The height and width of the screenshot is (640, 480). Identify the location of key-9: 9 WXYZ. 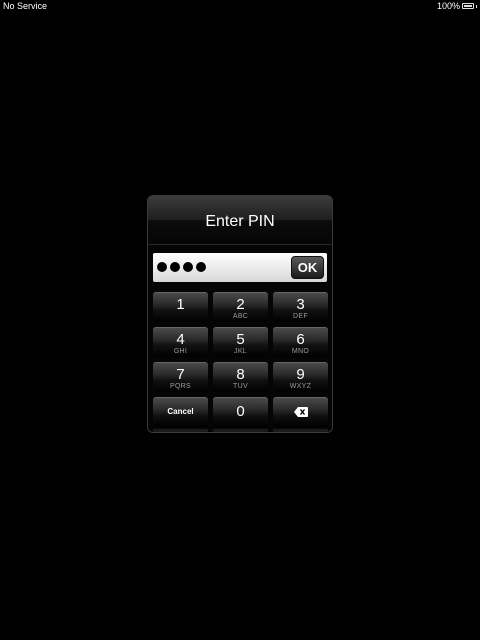
(300, 377).